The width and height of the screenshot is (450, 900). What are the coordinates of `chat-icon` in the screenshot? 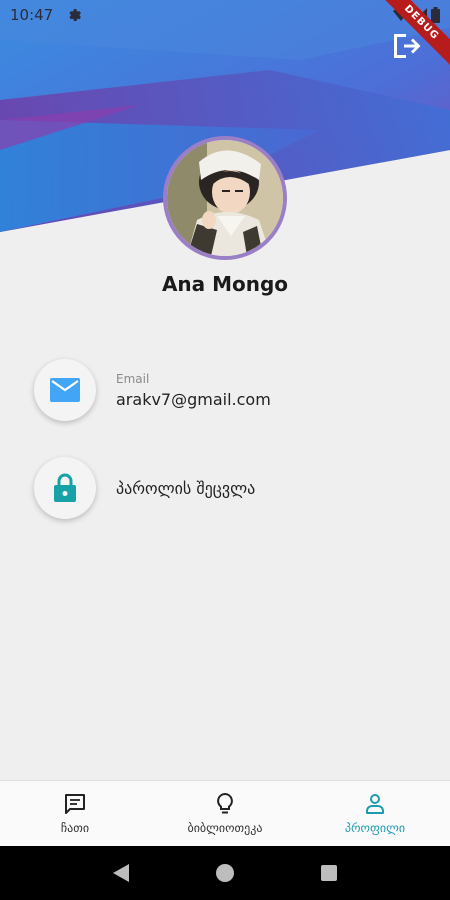 It's located at (75, 804).